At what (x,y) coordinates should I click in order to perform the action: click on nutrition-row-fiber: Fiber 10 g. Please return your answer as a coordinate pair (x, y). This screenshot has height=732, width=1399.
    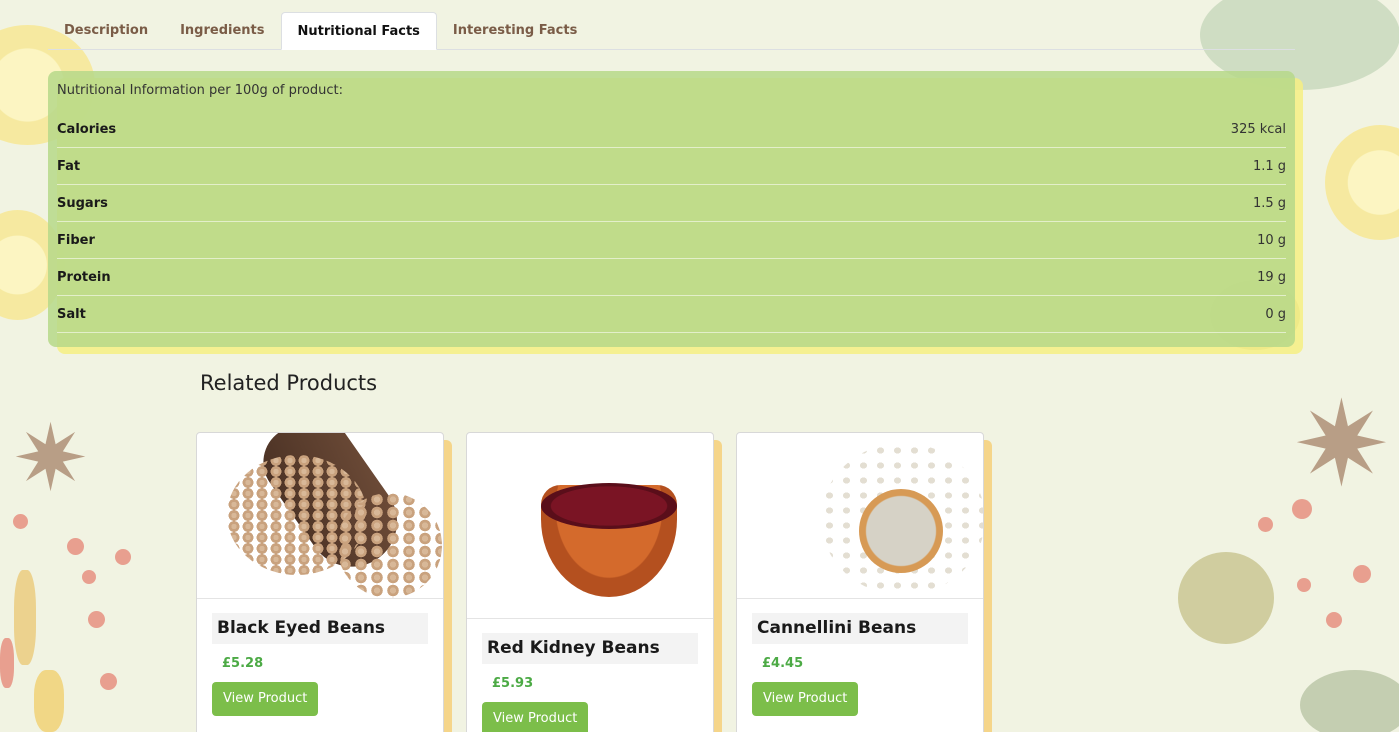
    Looking at the image, I should click on (671, 240).